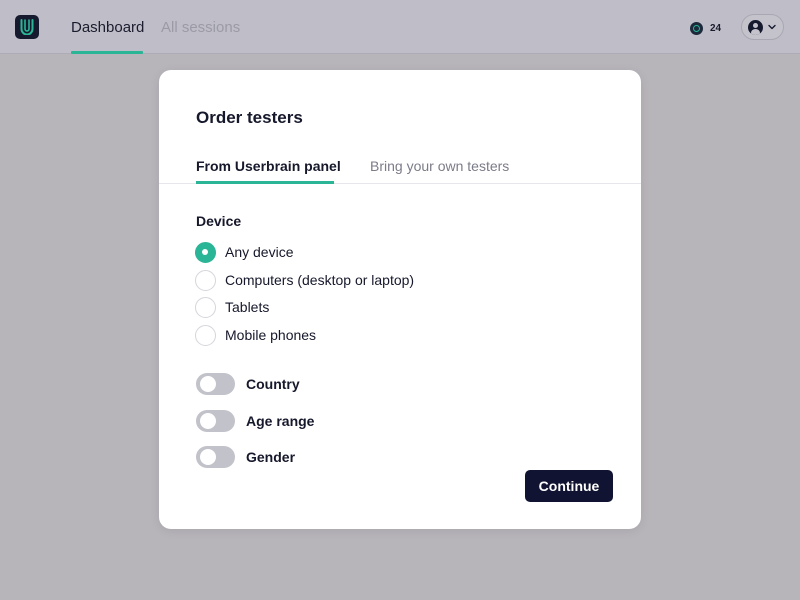  I want to click on radio-option-mobile-phones: Mobile phones, so click(255, 335).